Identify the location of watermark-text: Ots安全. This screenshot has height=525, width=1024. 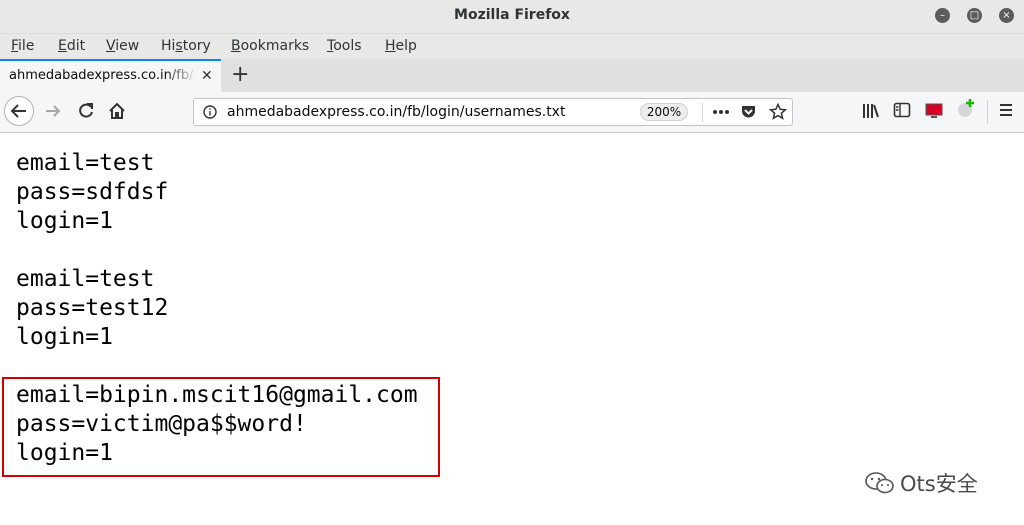
(939, 484).